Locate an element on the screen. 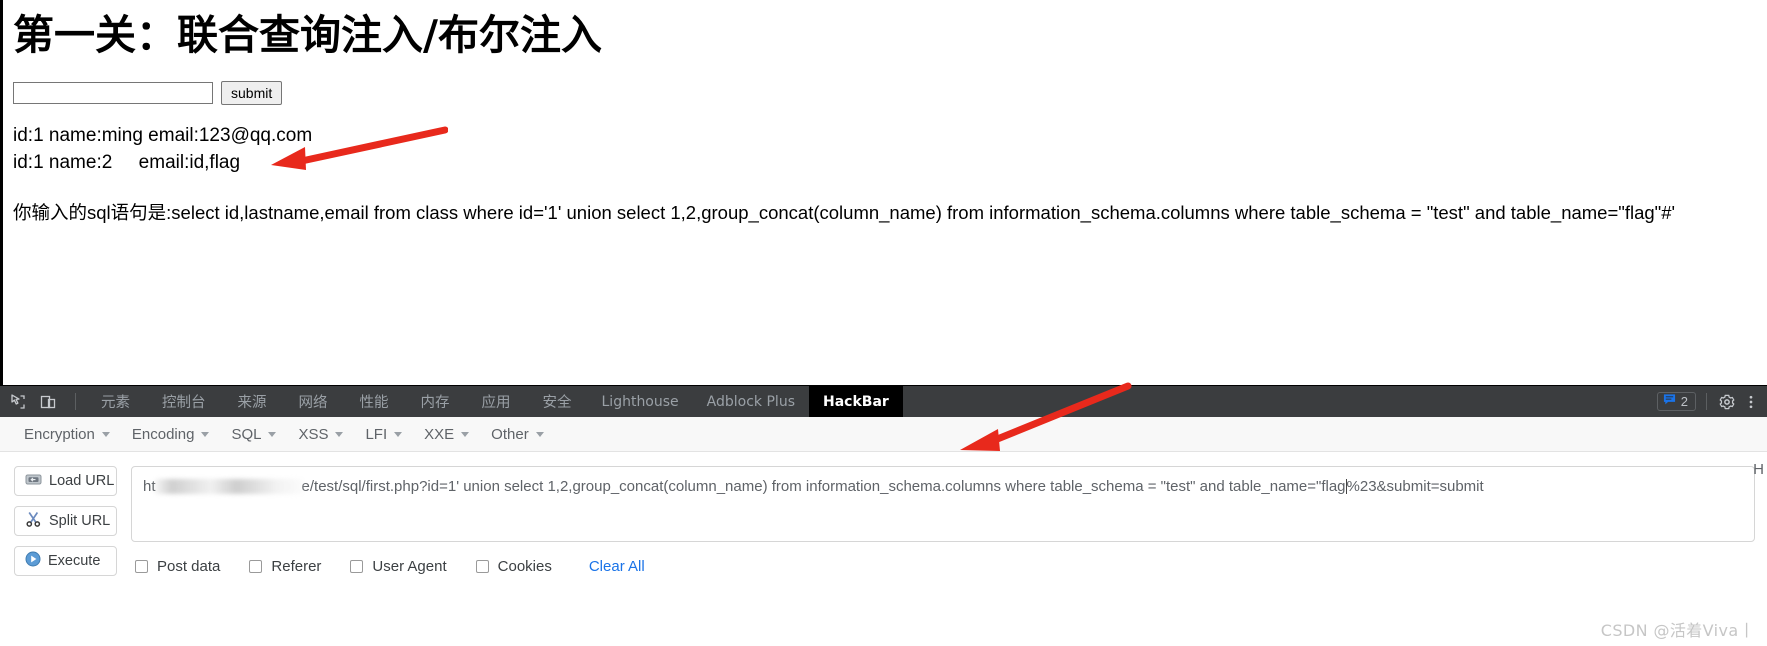 The height and width of the screenshot is (646, 1767). message-icon is located at coordinates (1669, 402).